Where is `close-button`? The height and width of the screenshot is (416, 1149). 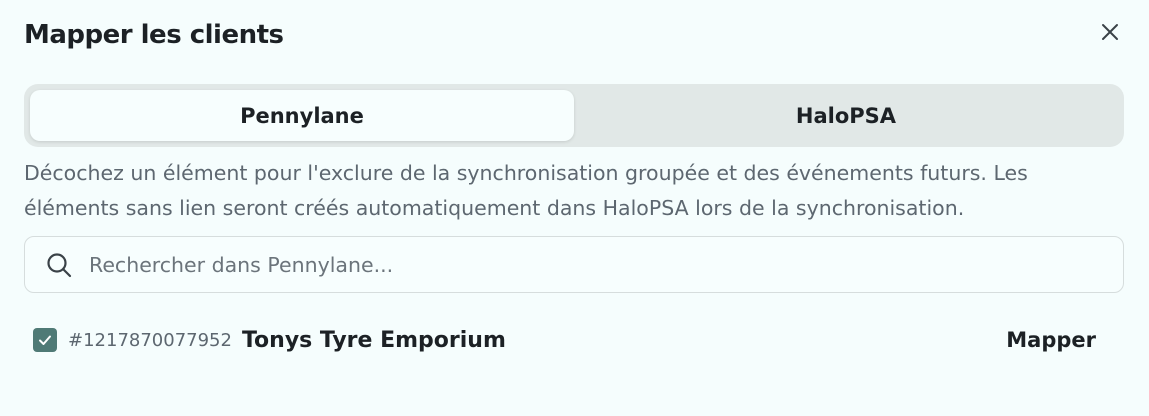
close-button is located at coordinates (1110, 32).